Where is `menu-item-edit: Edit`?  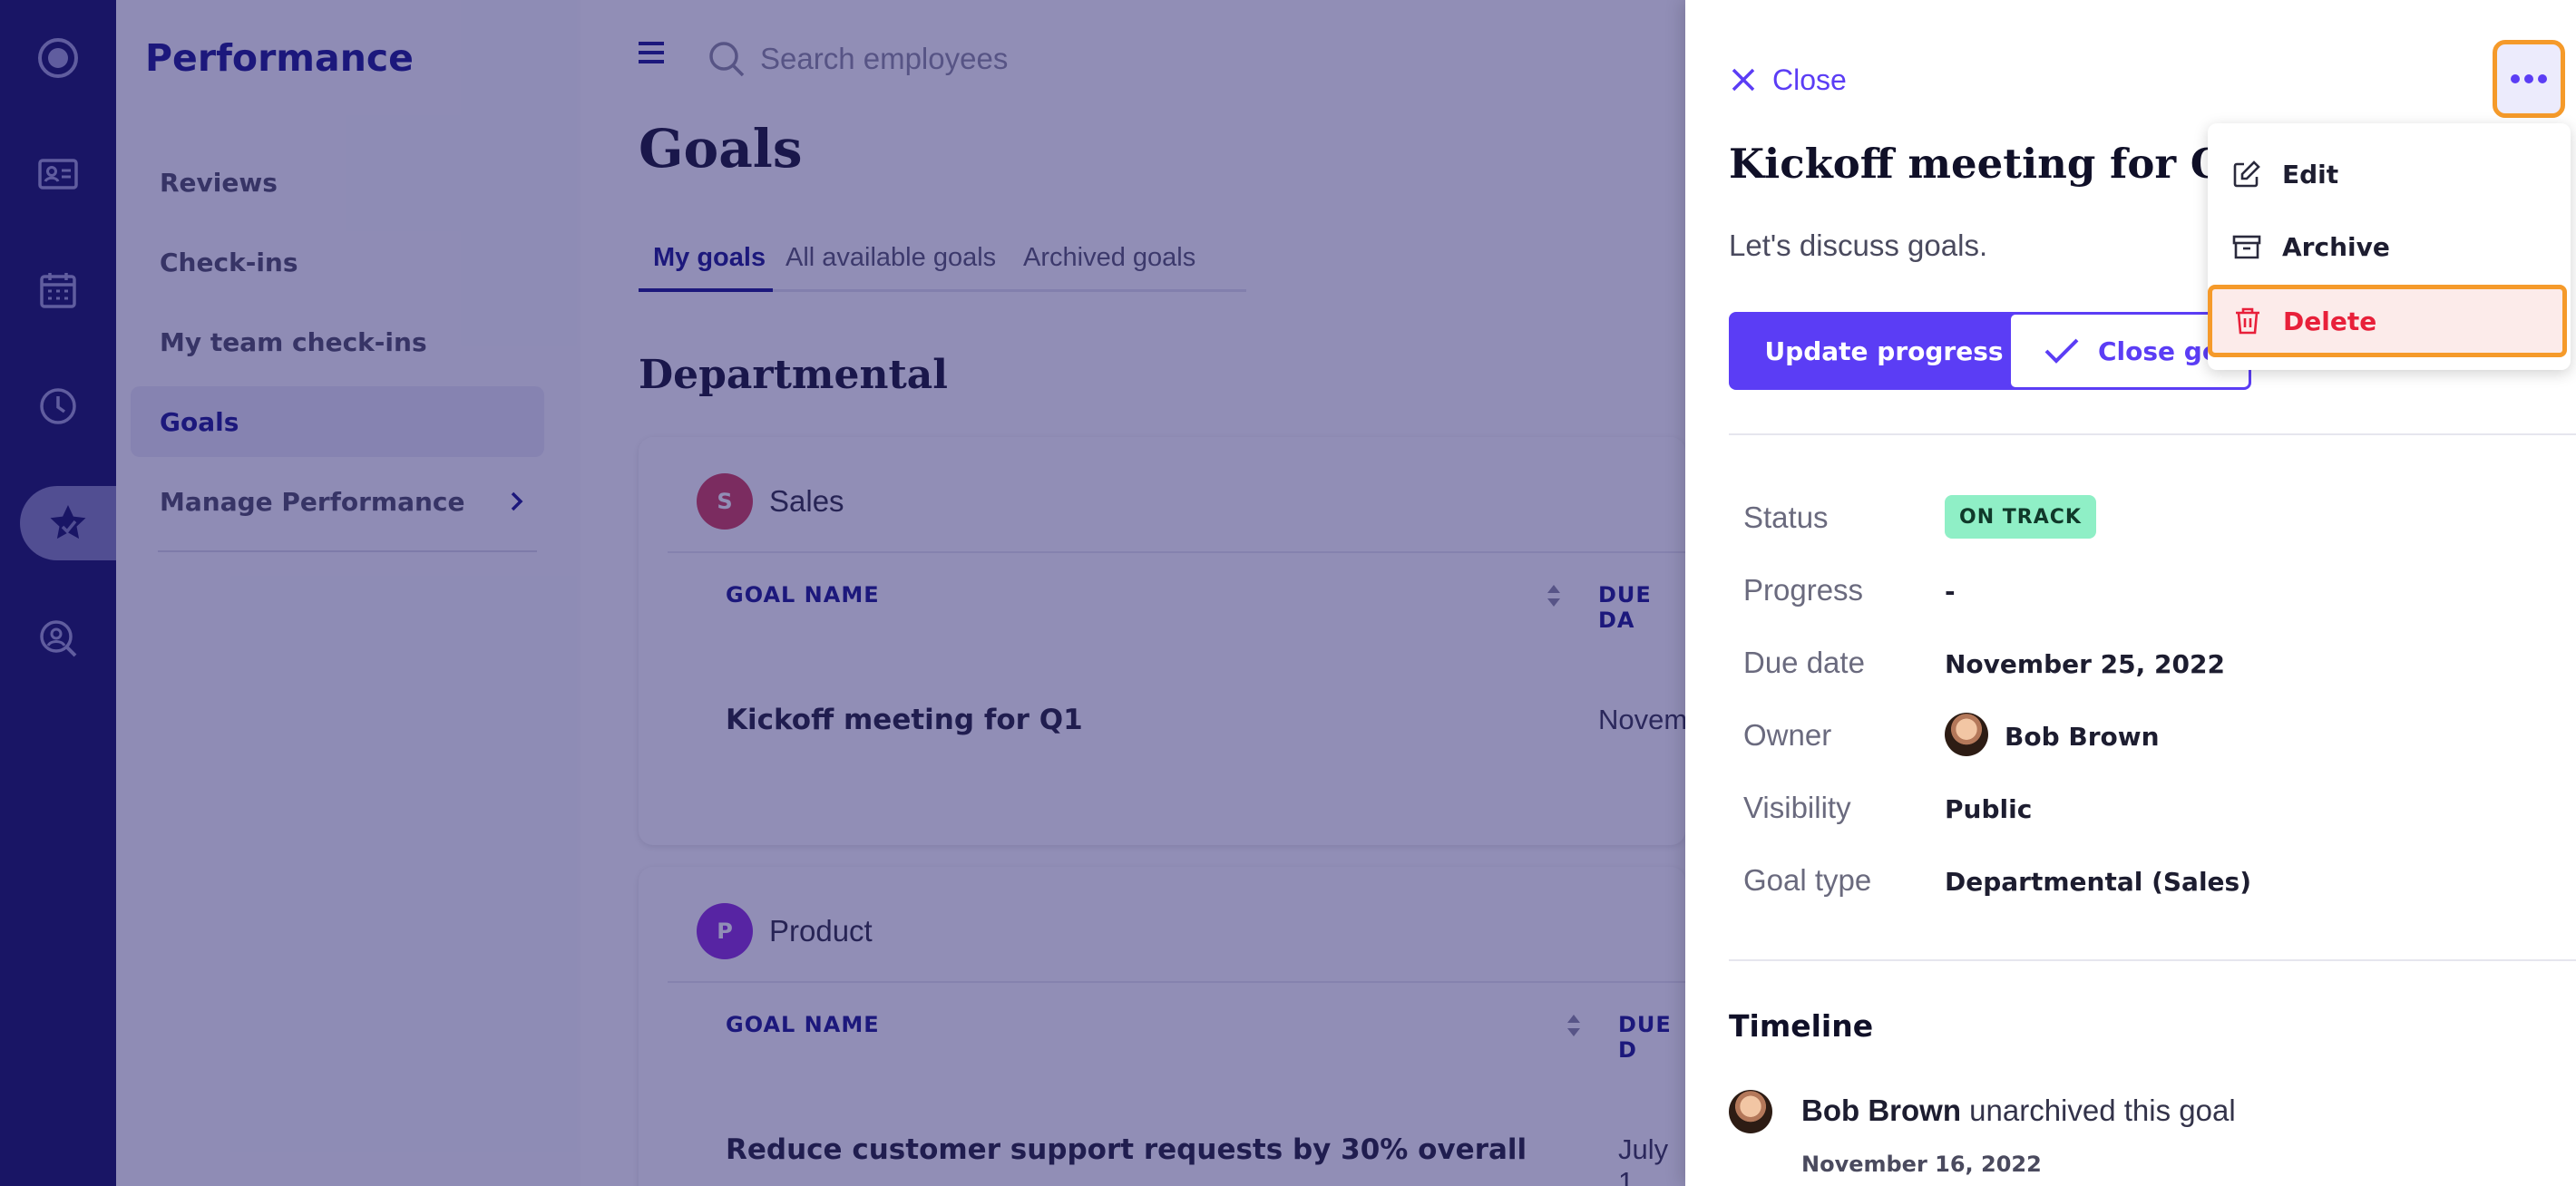 menu-item-edit: Edit is located at coordinates (2389, 174).